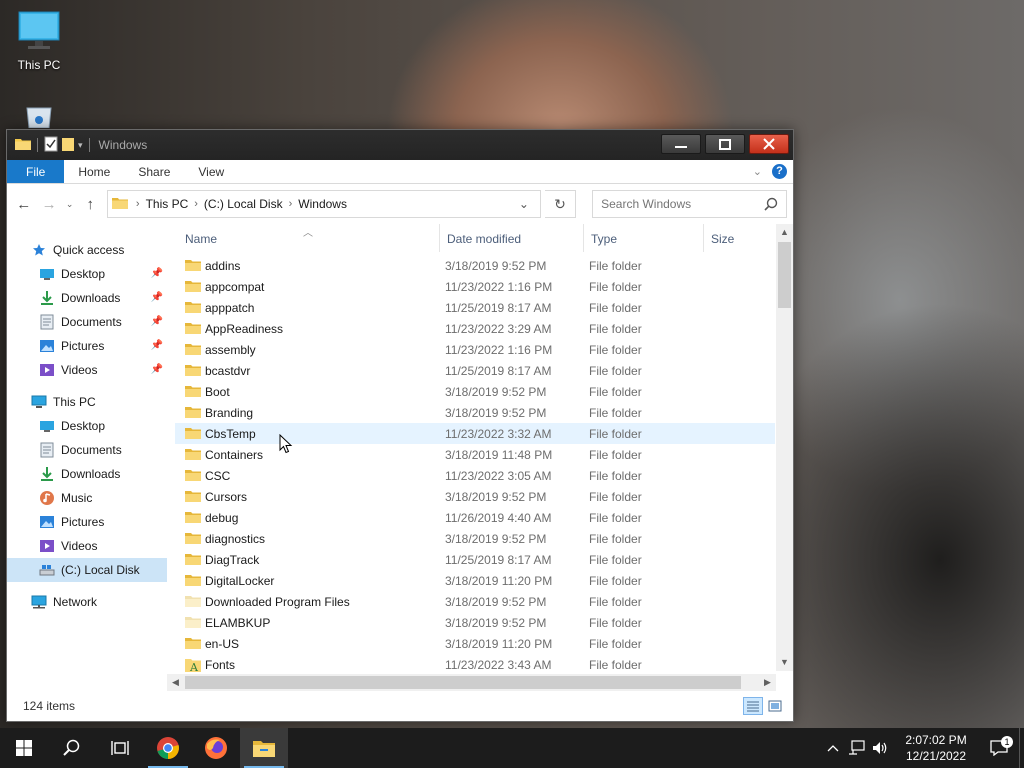  I want to click on nav-pc-downloads: Downloads, so click(87, 474).